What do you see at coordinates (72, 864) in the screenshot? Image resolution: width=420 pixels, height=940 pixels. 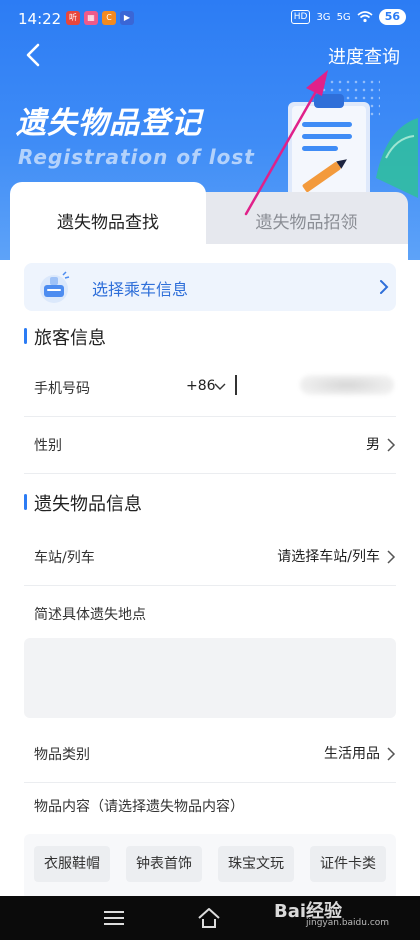 I see `tag-clothing: 衣服鞋帽` at bounding box center [72, 864].